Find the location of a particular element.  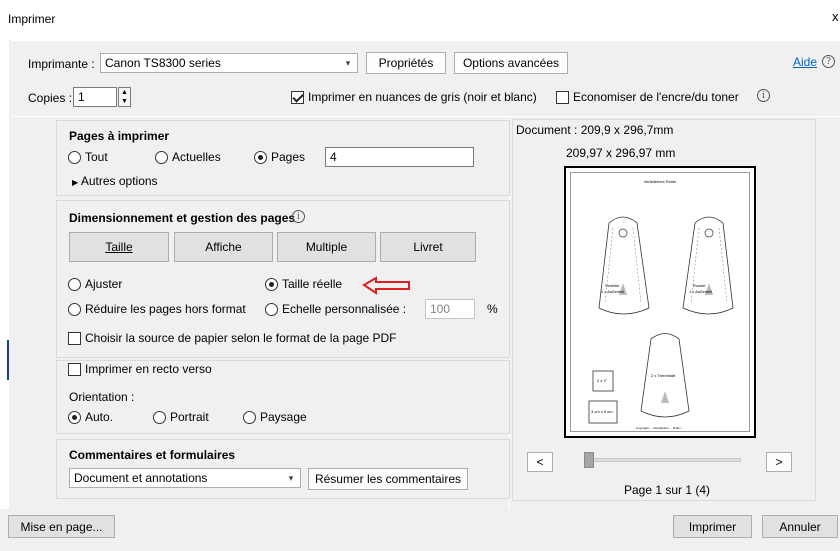

pages-range-radio is located at coordinates (260, 157).